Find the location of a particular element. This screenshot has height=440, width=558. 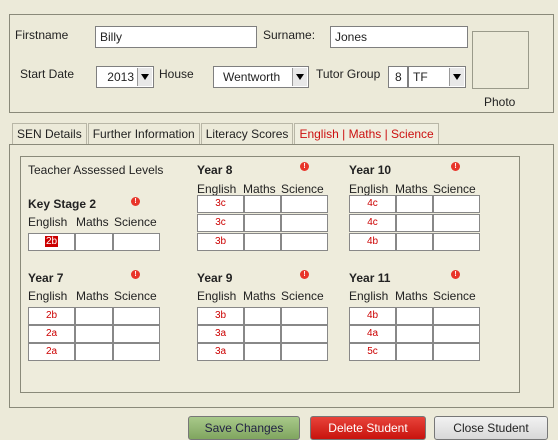

house-select: Wentworth is located at coordinates (261, 77).